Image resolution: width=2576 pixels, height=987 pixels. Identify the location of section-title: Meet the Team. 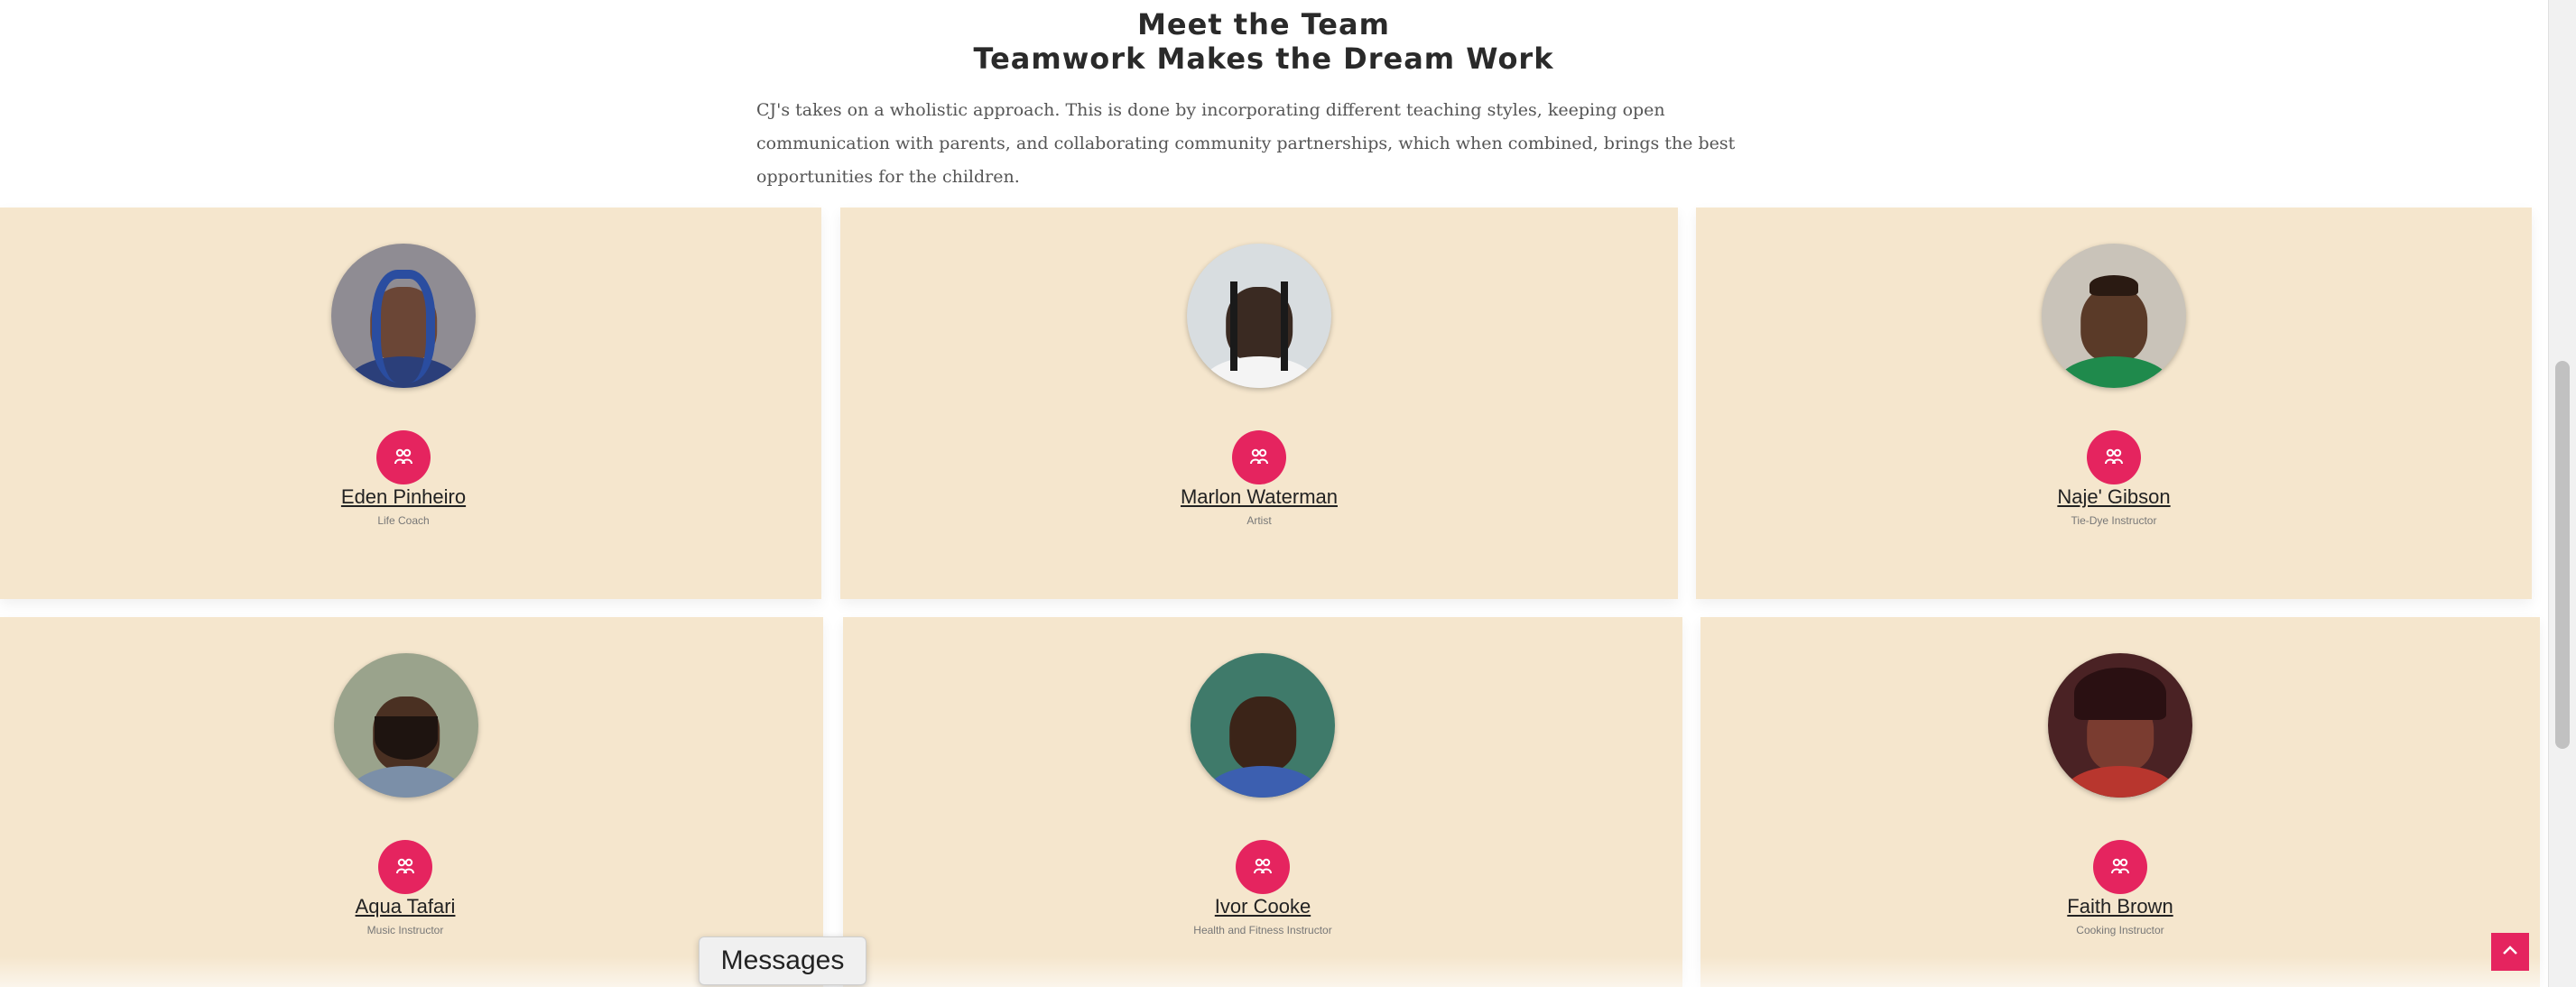
(1264, 24).